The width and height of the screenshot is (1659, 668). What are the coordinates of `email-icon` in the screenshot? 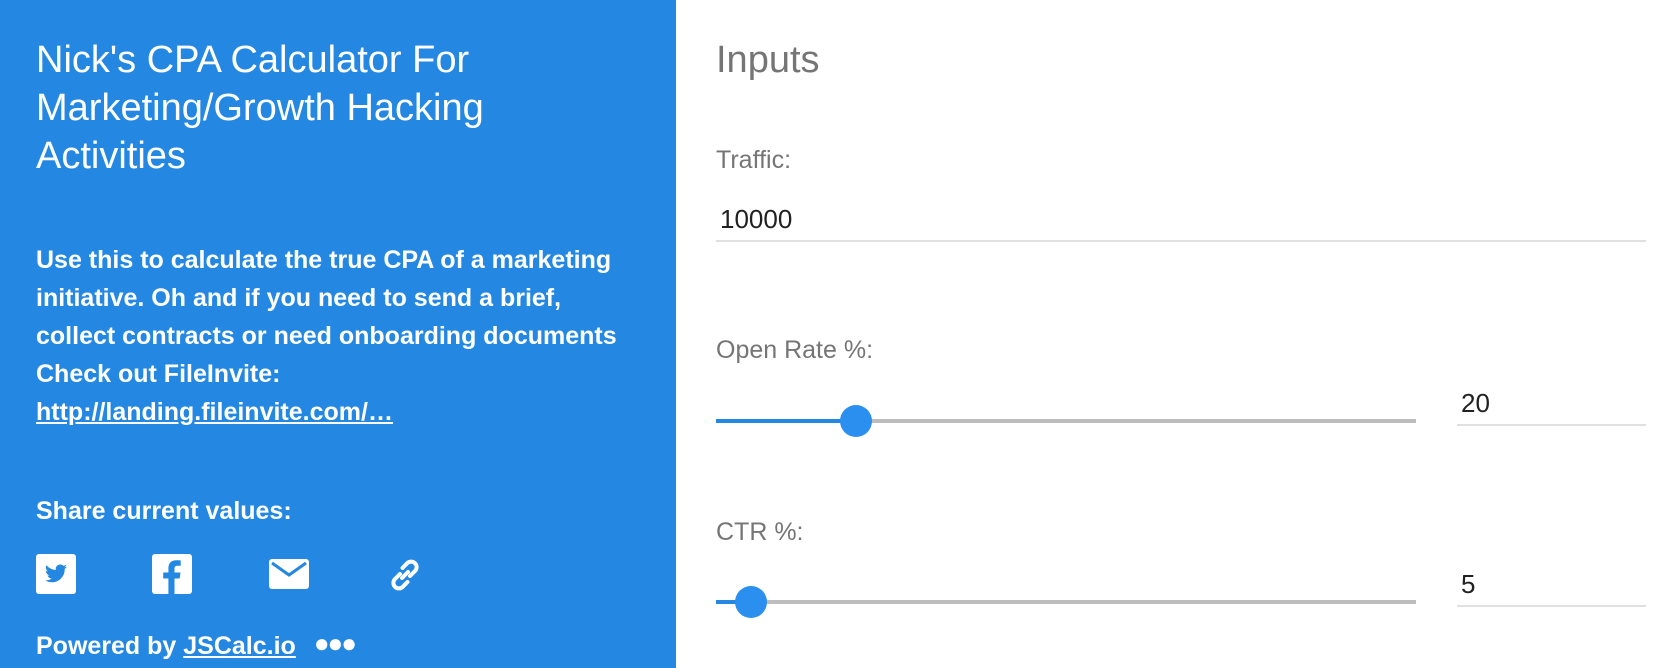 It's located at (289, 574).